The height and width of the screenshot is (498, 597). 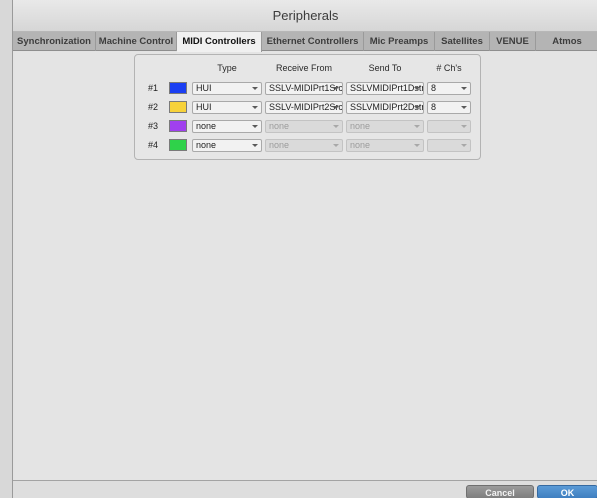 I want to click on window-title: Peripherals, so click(x=305, y=16).